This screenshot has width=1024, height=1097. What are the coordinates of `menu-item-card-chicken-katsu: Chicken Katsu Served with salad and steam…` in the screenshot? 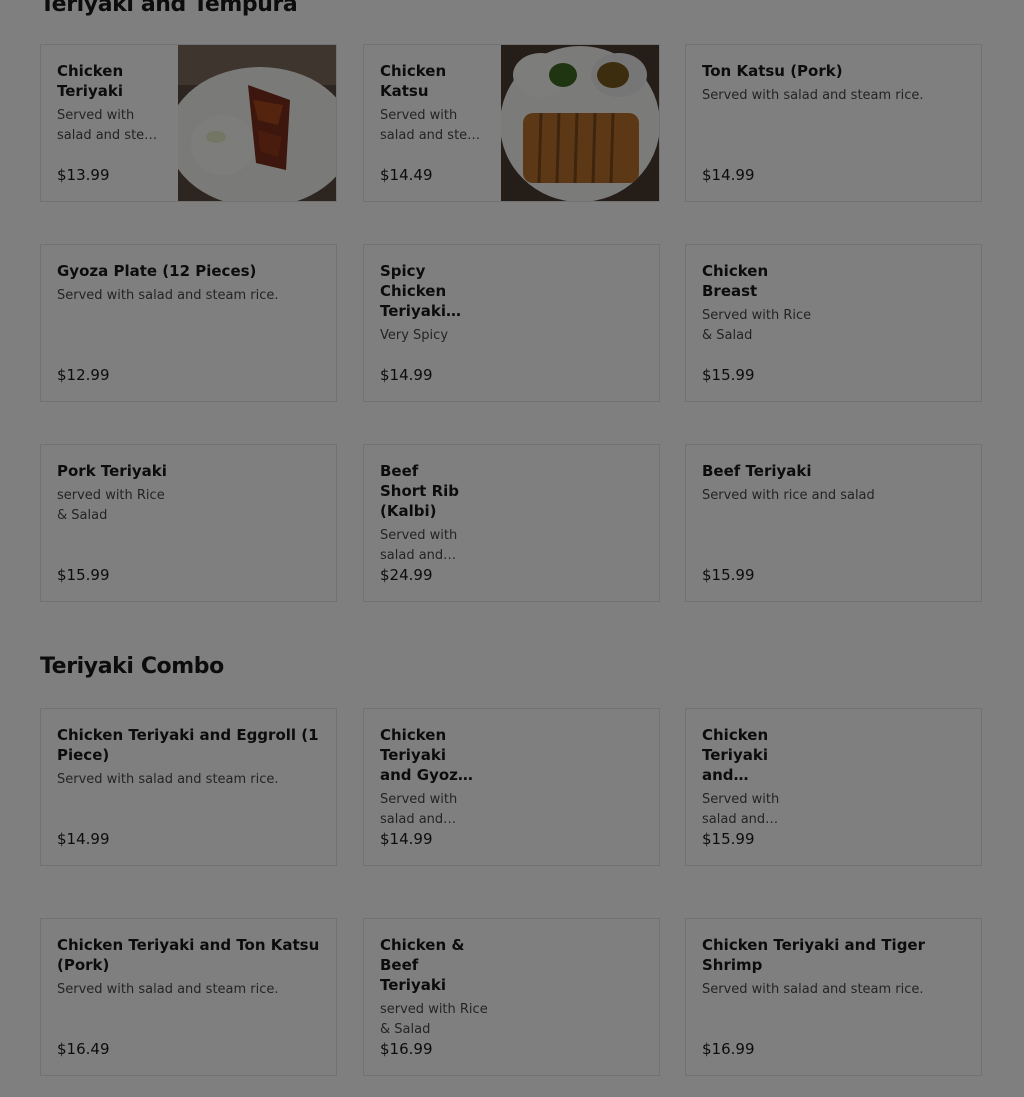 It's located at (511, 123).